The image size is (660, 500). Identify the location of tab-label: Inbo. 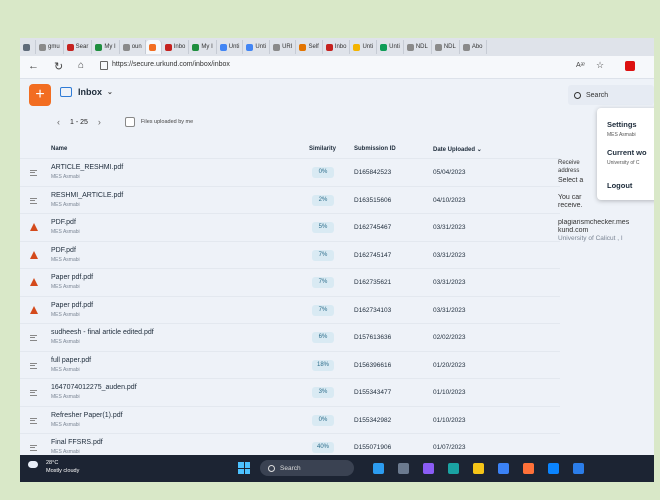
(179, 47).